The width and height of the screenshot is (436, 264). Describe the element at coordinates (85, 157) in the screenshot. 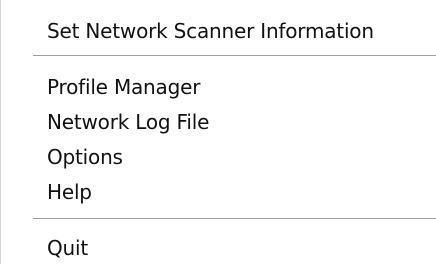

I see `menu-item-options: Options` at that location.